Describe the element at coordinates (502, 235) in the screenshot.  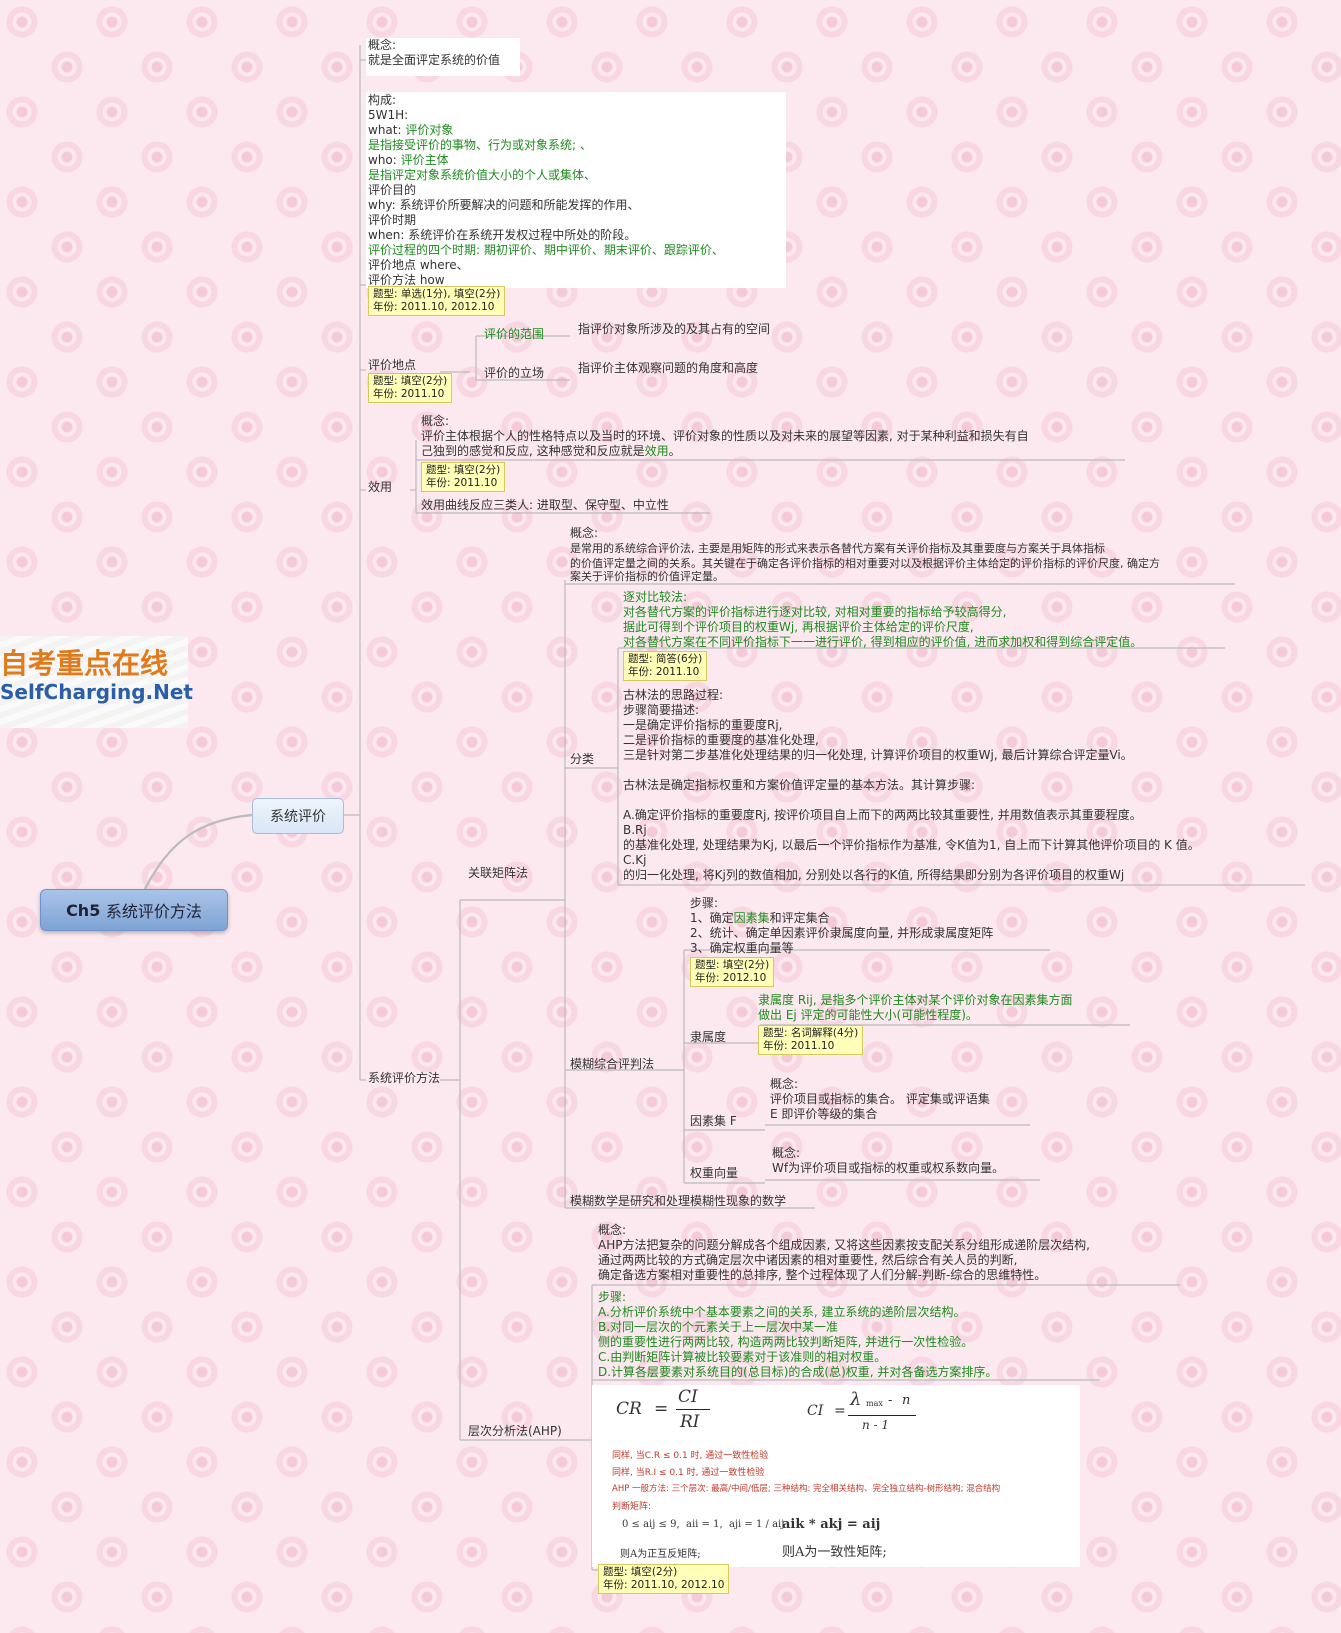
I see `composition-line: when: 系统评价在系统开发权过程中所处的阶段。` at that location.